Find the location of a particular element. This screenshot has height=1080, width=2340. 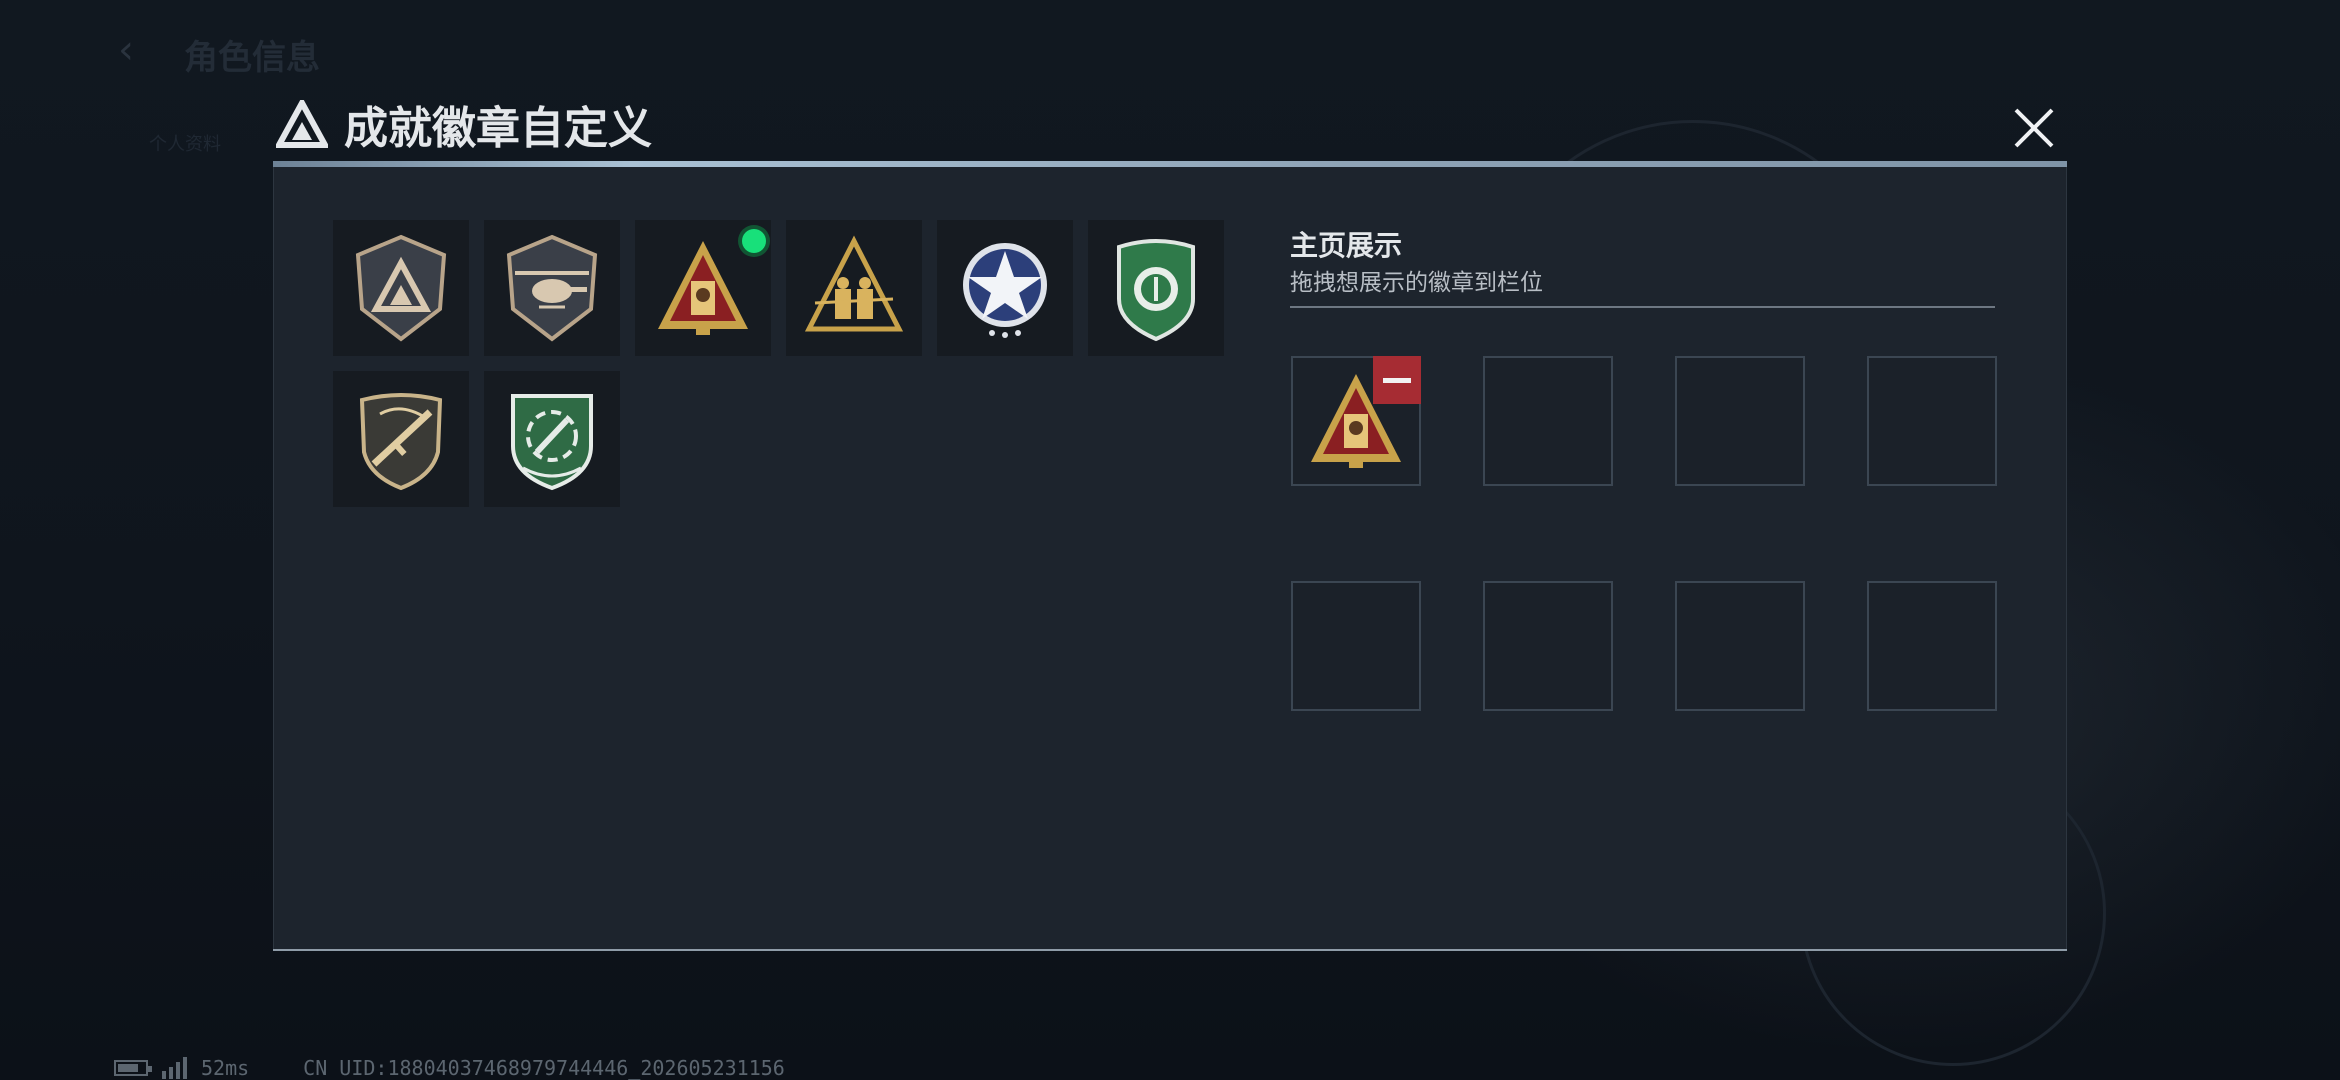

new-badge-dot is located at coordinates (754, 241).